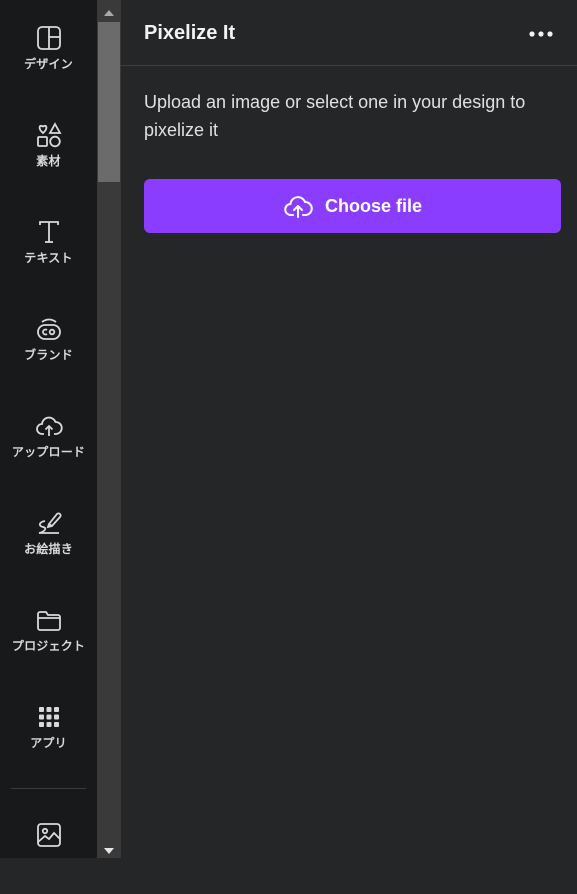 The image size is (577, 894). What do you see at coordinates (48, 161) in the screenshot?
I see `sidebar-item-label: 素材` at bounding box center [48, 161].